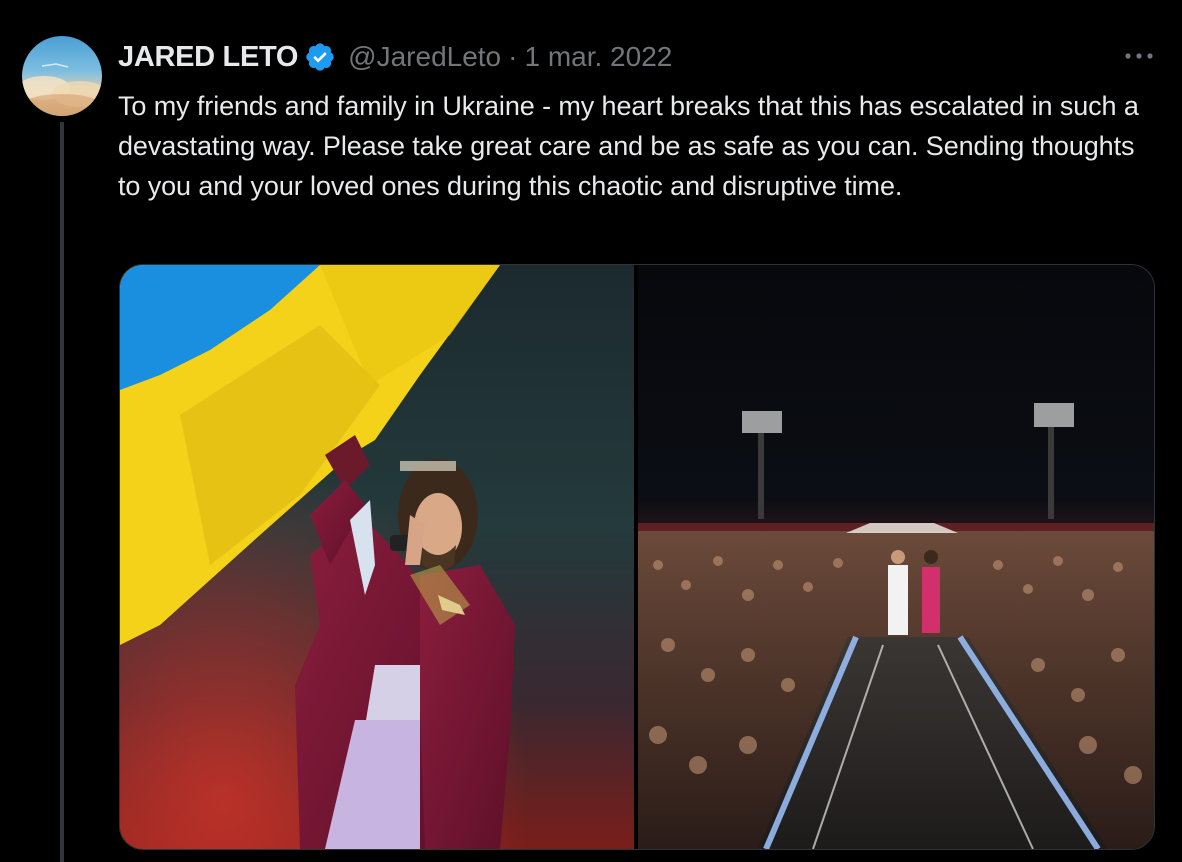 The width and height of the screenshot is (1182, 862). What do you see at coordinates (598, 57) in the screenshot?
I see `tweet-date: 1 mar. 2022` at bounding box center [598, 57].